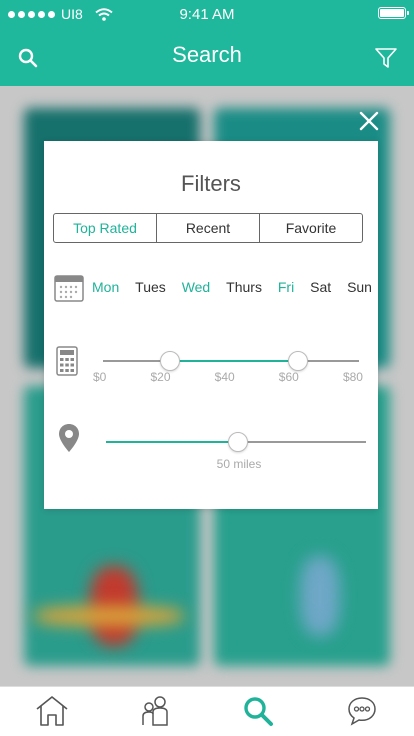 This screenshot has width=414, height=736. What do you see at coordinates (310, 228) in the screenshot?
I see `sort-tab-favorite: Favorite` at bounding box center [310, 228].